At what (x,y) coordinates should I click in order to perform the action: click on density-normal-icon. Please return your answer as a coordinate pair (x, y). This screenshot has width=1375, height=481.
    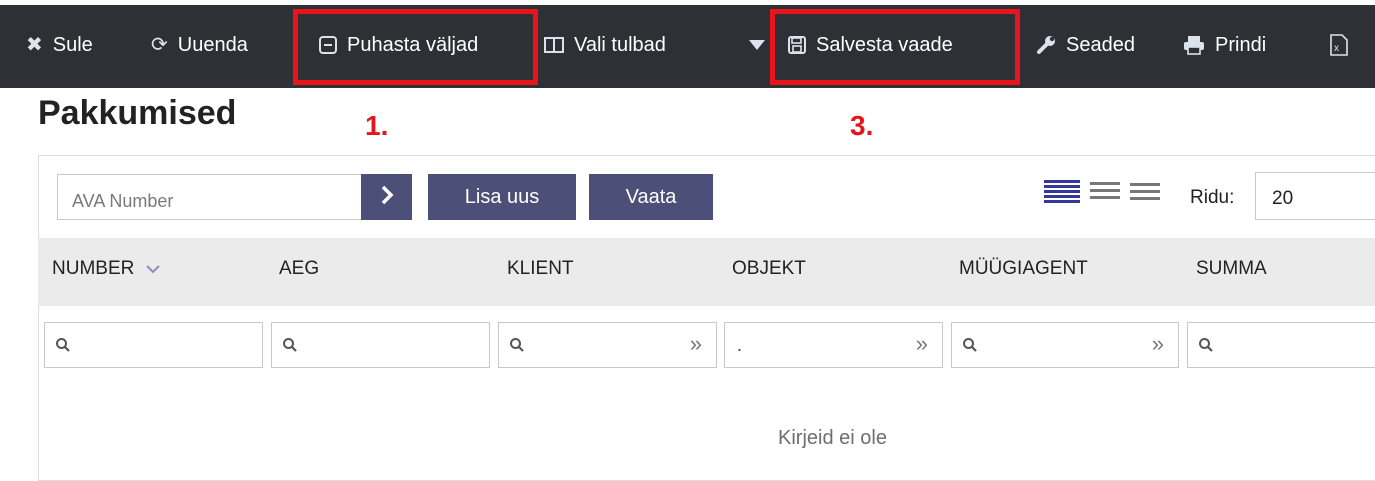
    Looking at the image, I should click on (1105, 193).